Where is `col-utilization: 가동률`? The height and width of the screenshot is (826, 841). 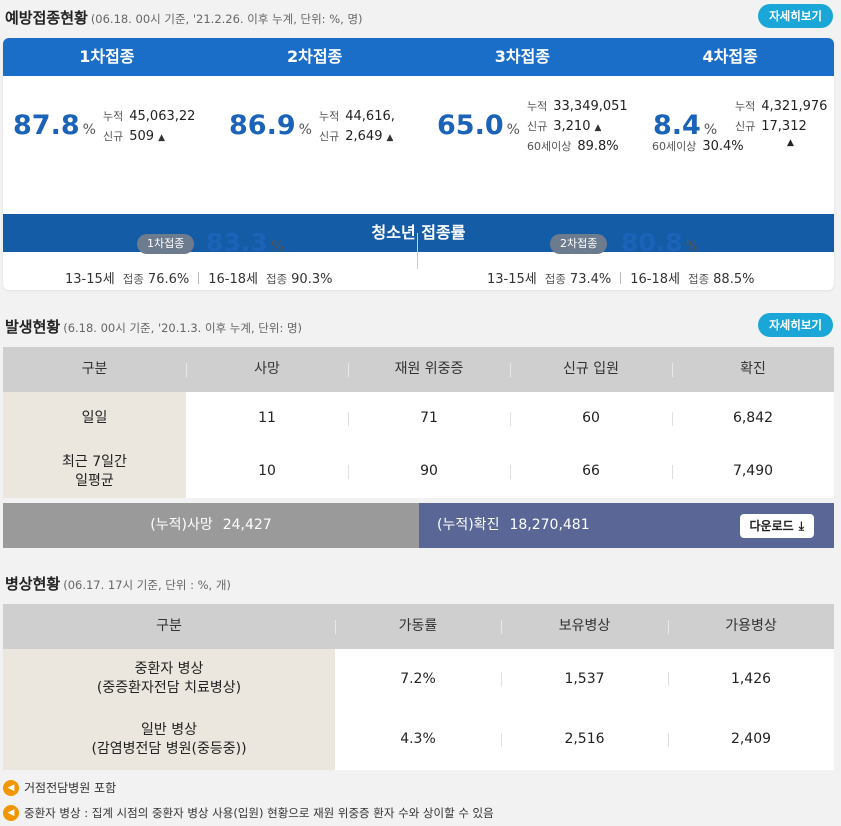 col-utilization: 가동률 is located at coordinates (418, 626).